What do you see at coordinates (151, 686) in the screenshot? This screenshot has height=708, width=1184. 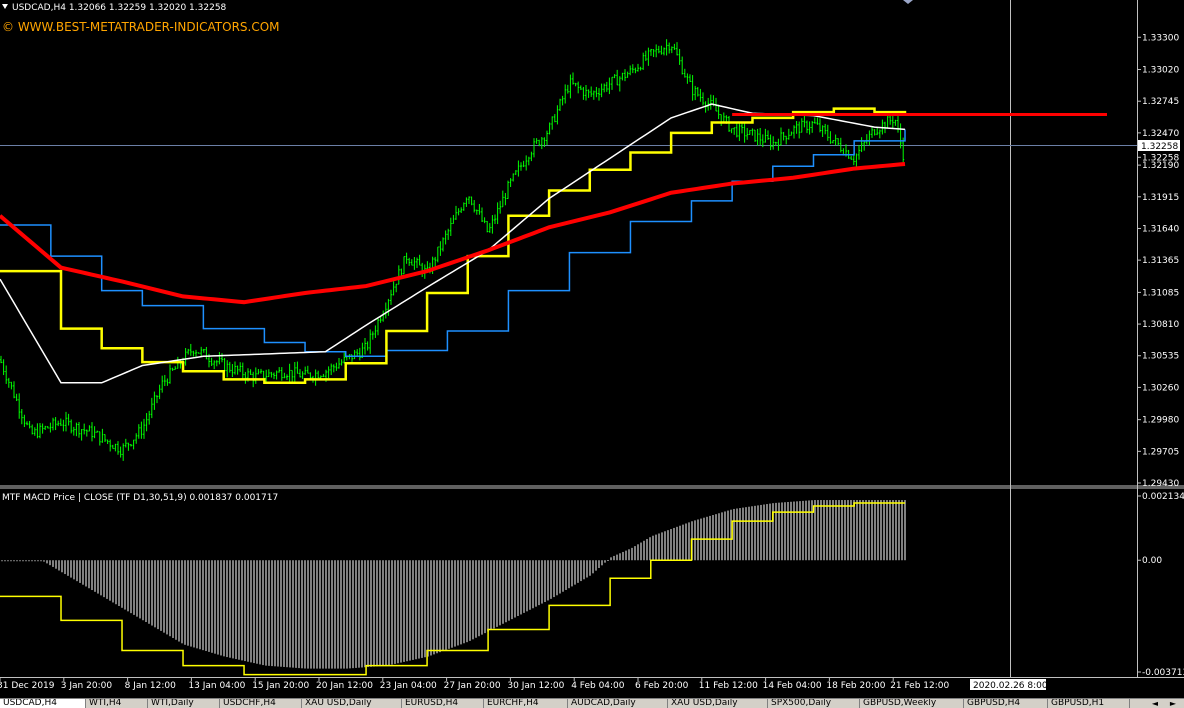 I see `time-tick-label: 8 Jan 12:00` at bounding box center [151, 686].